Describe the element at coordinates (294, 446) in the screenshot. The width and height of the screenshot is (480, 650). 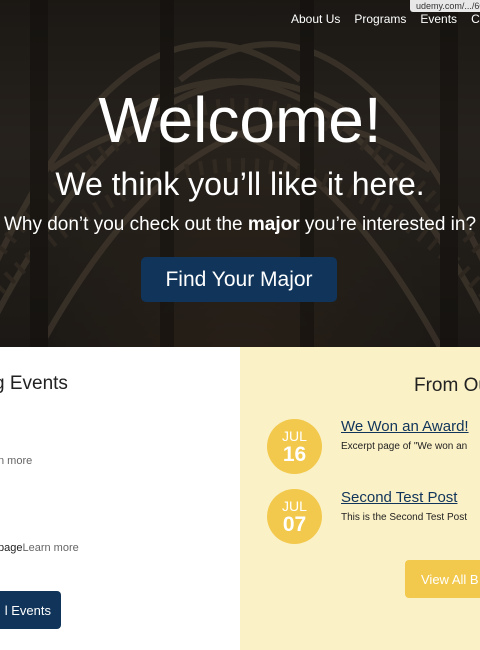
I see `post-date-badge: JUL 16` at that location.